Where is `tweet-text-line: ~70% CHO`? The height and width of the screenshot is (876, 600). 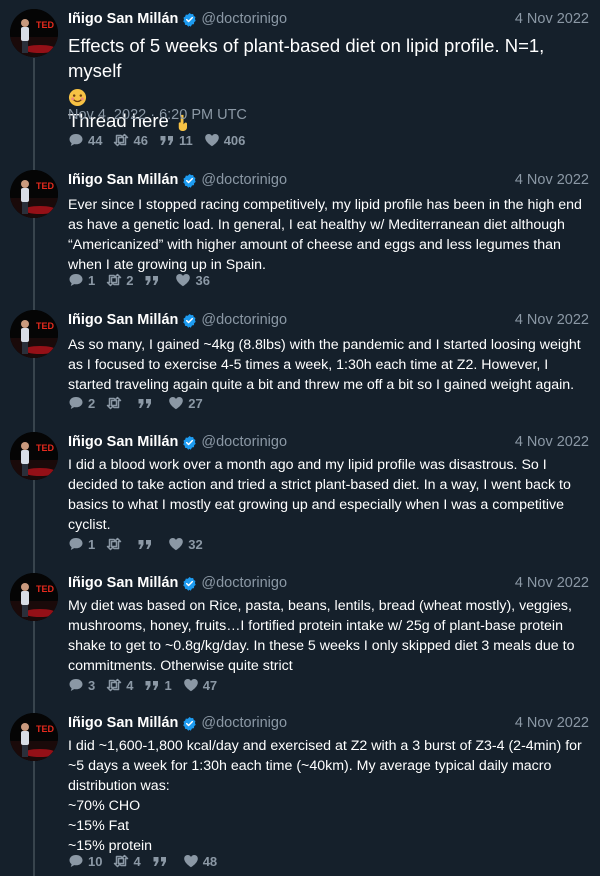 tweet-text-line: ~70% CHO is located at coordinates (104, 806).